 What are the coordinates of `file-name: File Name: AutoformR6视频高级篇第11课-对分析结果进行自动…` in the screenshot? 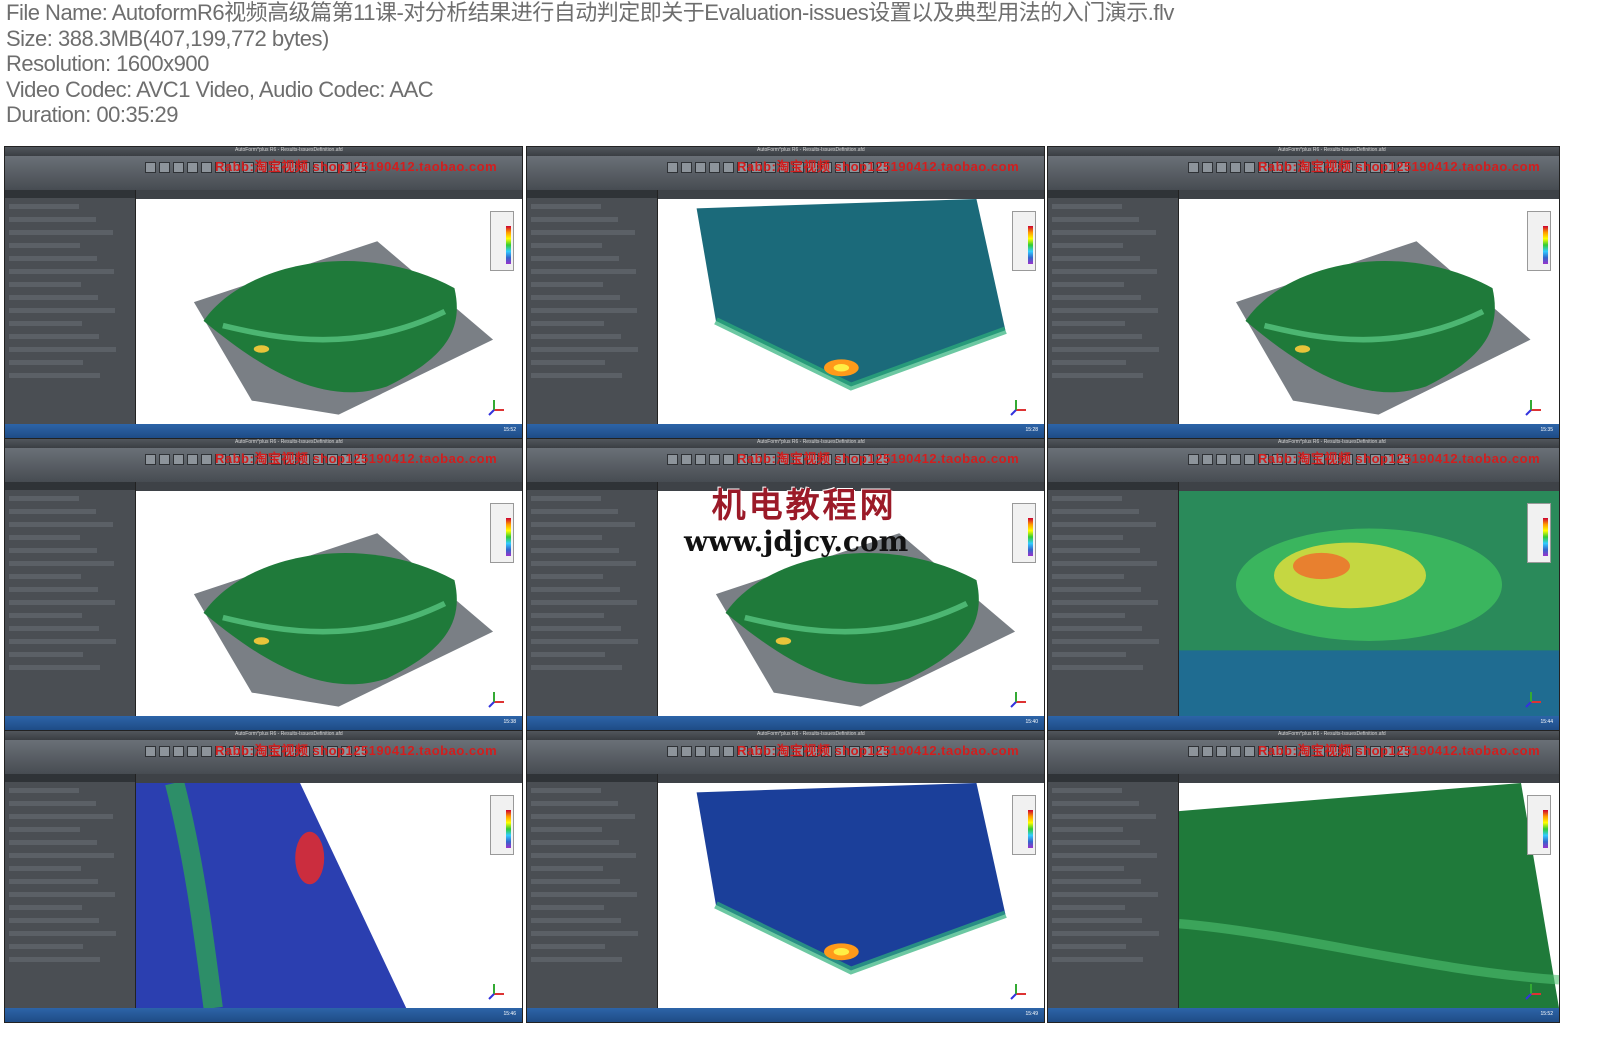 It's located at (590, 12).